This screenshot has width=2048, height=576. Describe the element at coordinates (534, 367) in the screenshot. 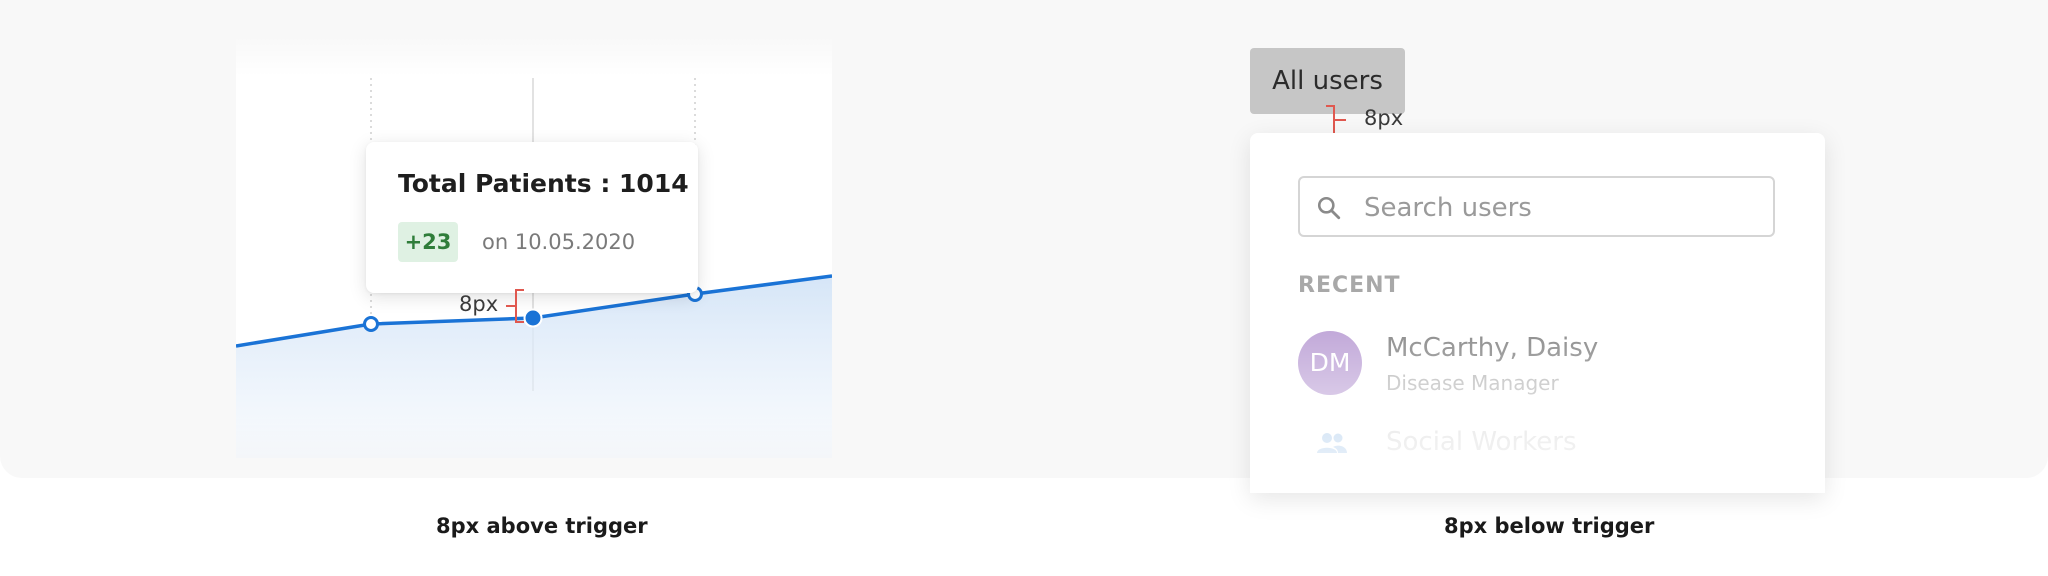

I see `area-fill` at that location.